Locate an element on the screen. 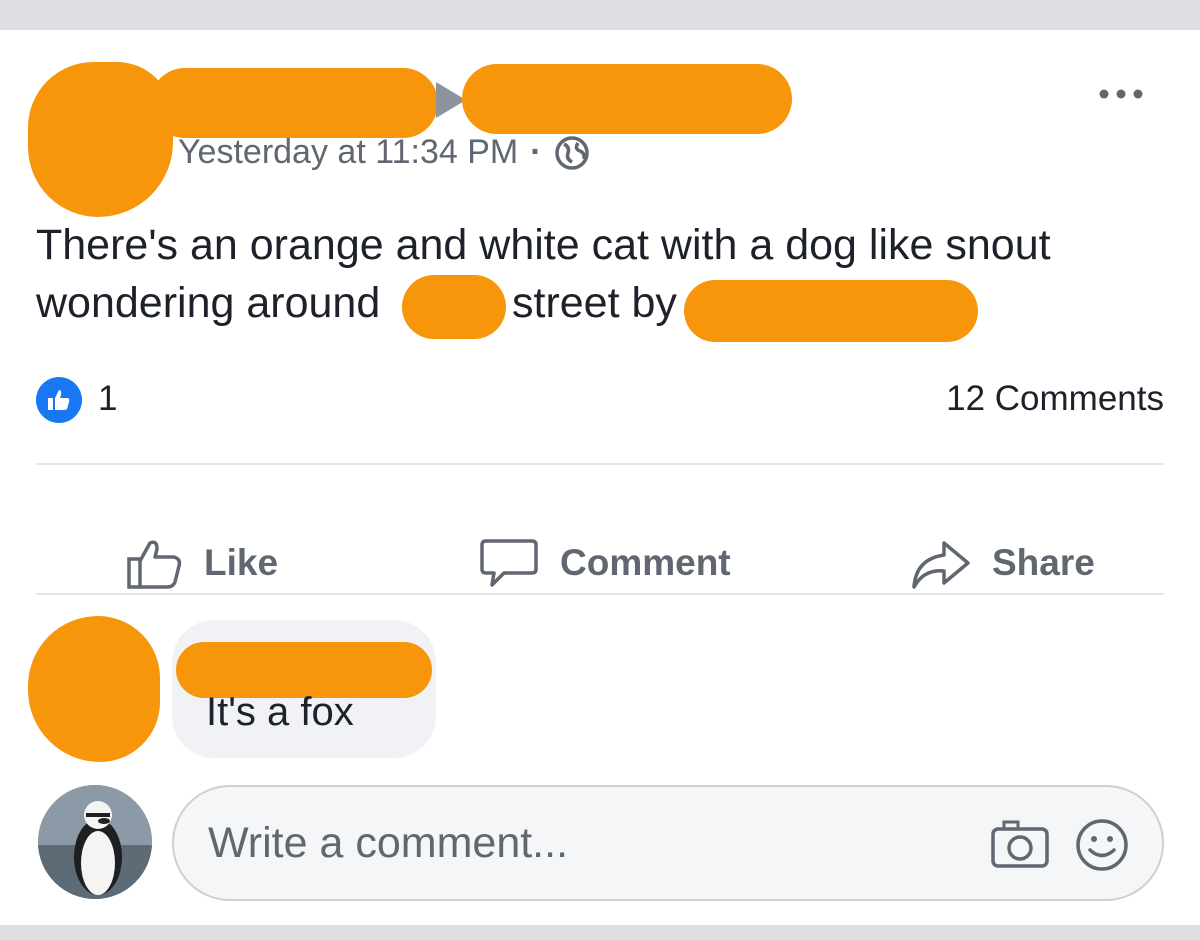 This screenshot has width=1200, height=940. post-meta: Yesterday at 11:34 PM · is located at coordinates (384, 152).